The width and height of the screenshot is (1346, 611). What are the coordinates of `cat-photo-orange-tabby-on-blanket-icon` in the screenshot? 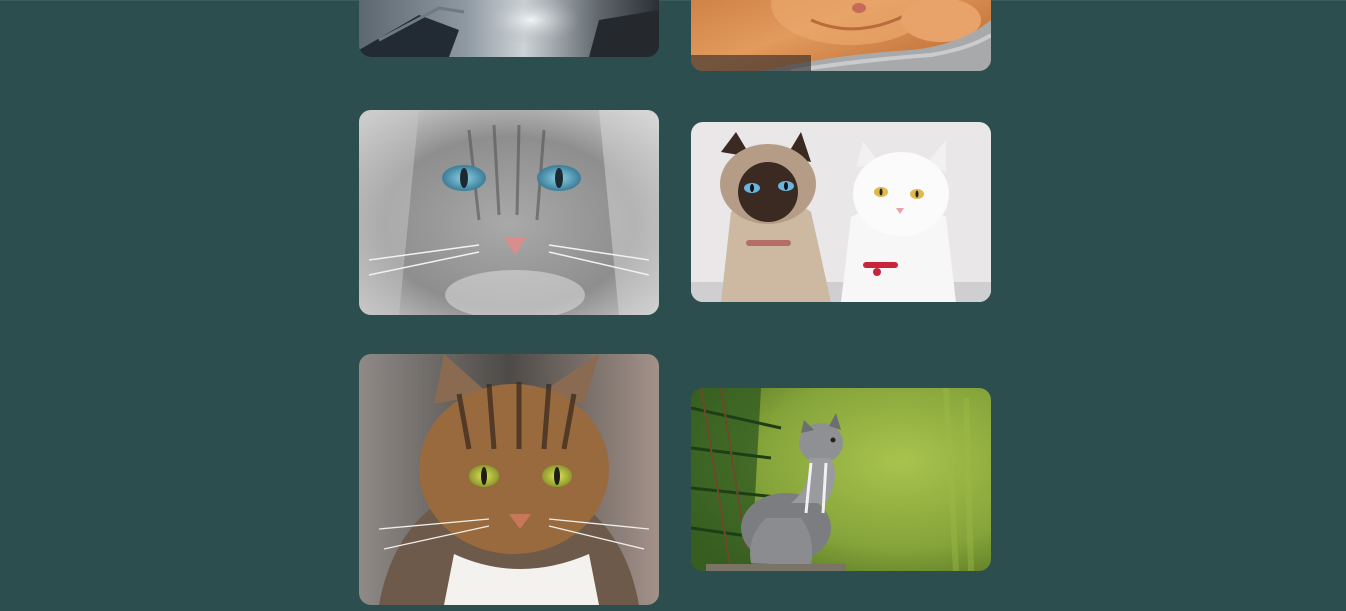 It's located at (841, 35).